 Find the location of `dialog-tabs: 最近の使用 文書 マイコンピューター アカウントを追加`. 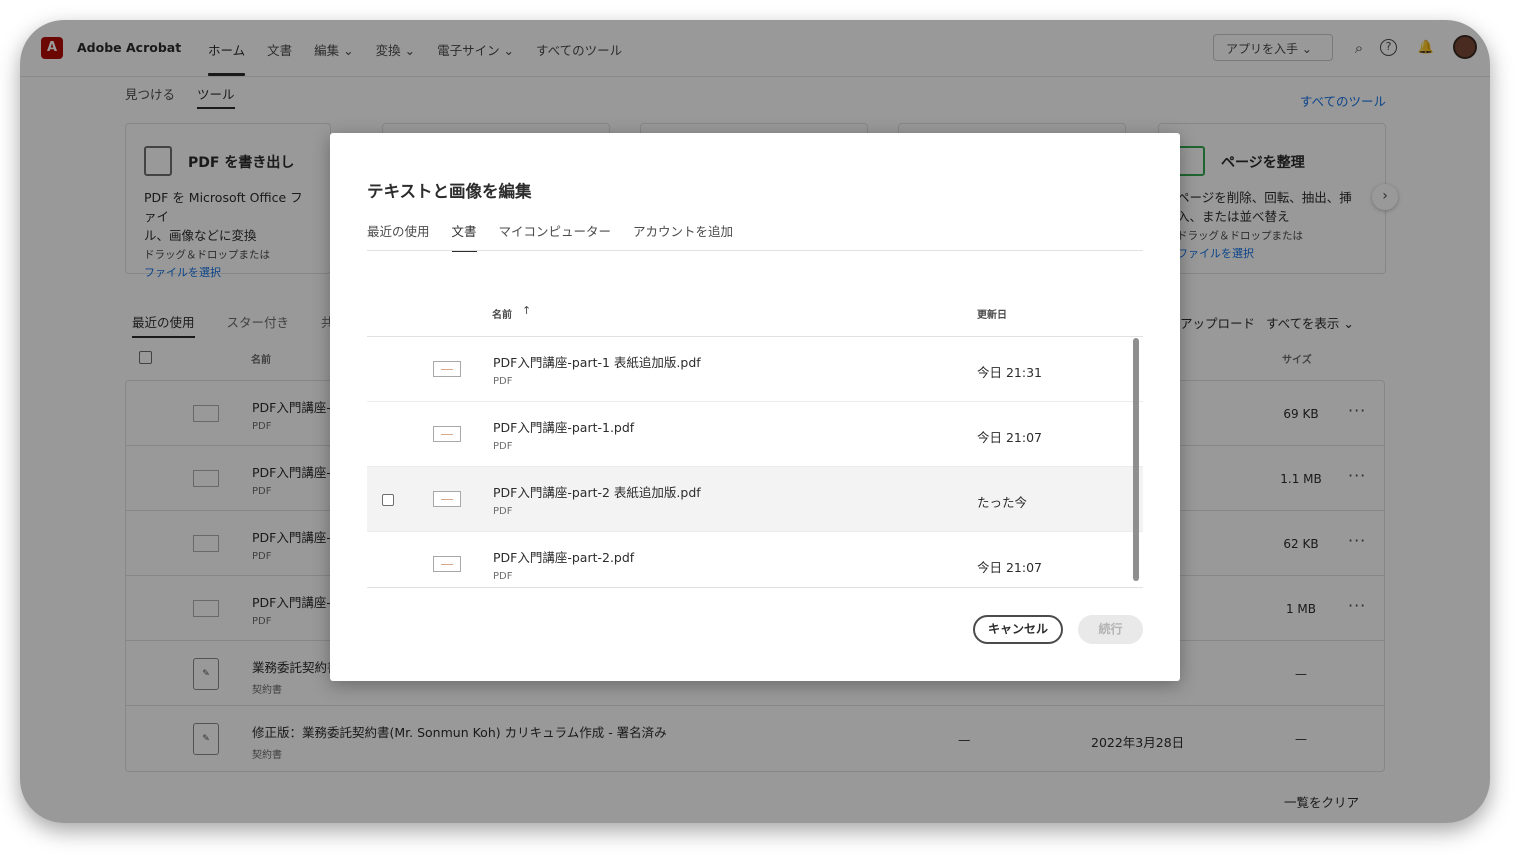

dialog-tabs: 最近の使用 文書 マイコンピューター アカウントを追加 is located at coordinates (550, 236).